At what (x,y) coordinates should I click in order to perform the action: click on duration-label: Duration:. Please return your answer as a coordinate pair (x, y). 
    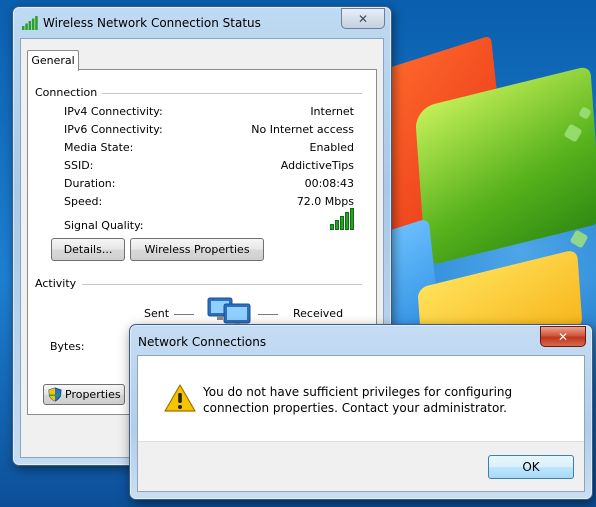
    Looking at the image, I should click on (90, 183).